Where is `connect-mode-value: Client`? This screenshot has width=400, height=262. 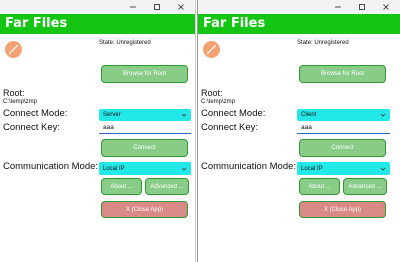
connect-mode-value: Client is located at coordinates (309, 115).